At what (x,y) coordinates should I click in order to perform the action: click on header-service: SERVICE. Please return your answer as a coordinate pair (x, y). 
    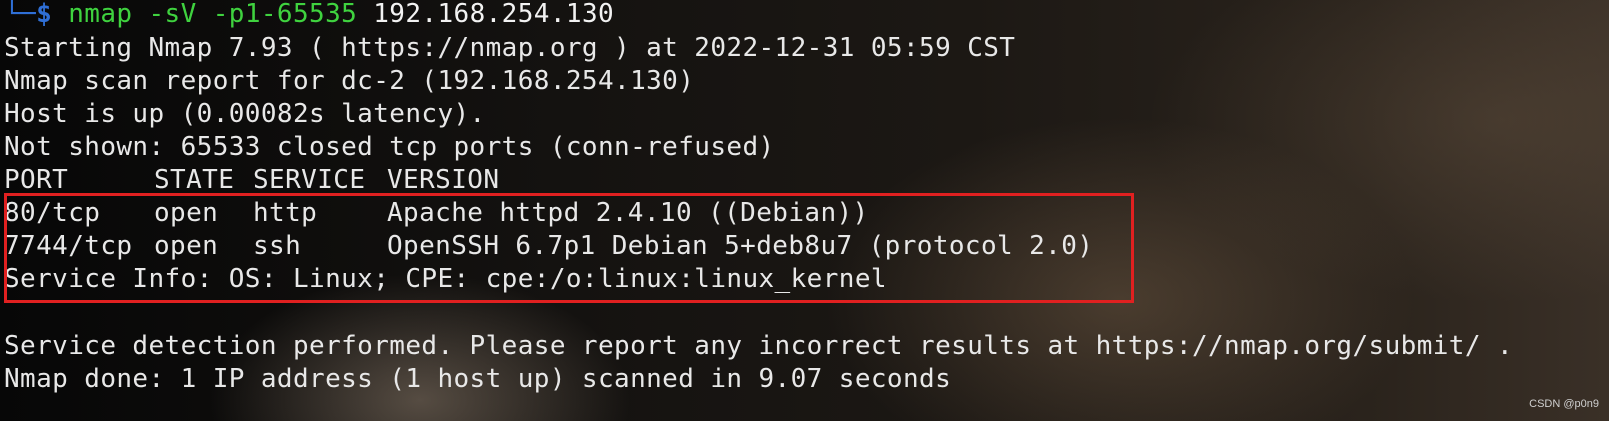
    Looking at the image, I should click on (309, 180).